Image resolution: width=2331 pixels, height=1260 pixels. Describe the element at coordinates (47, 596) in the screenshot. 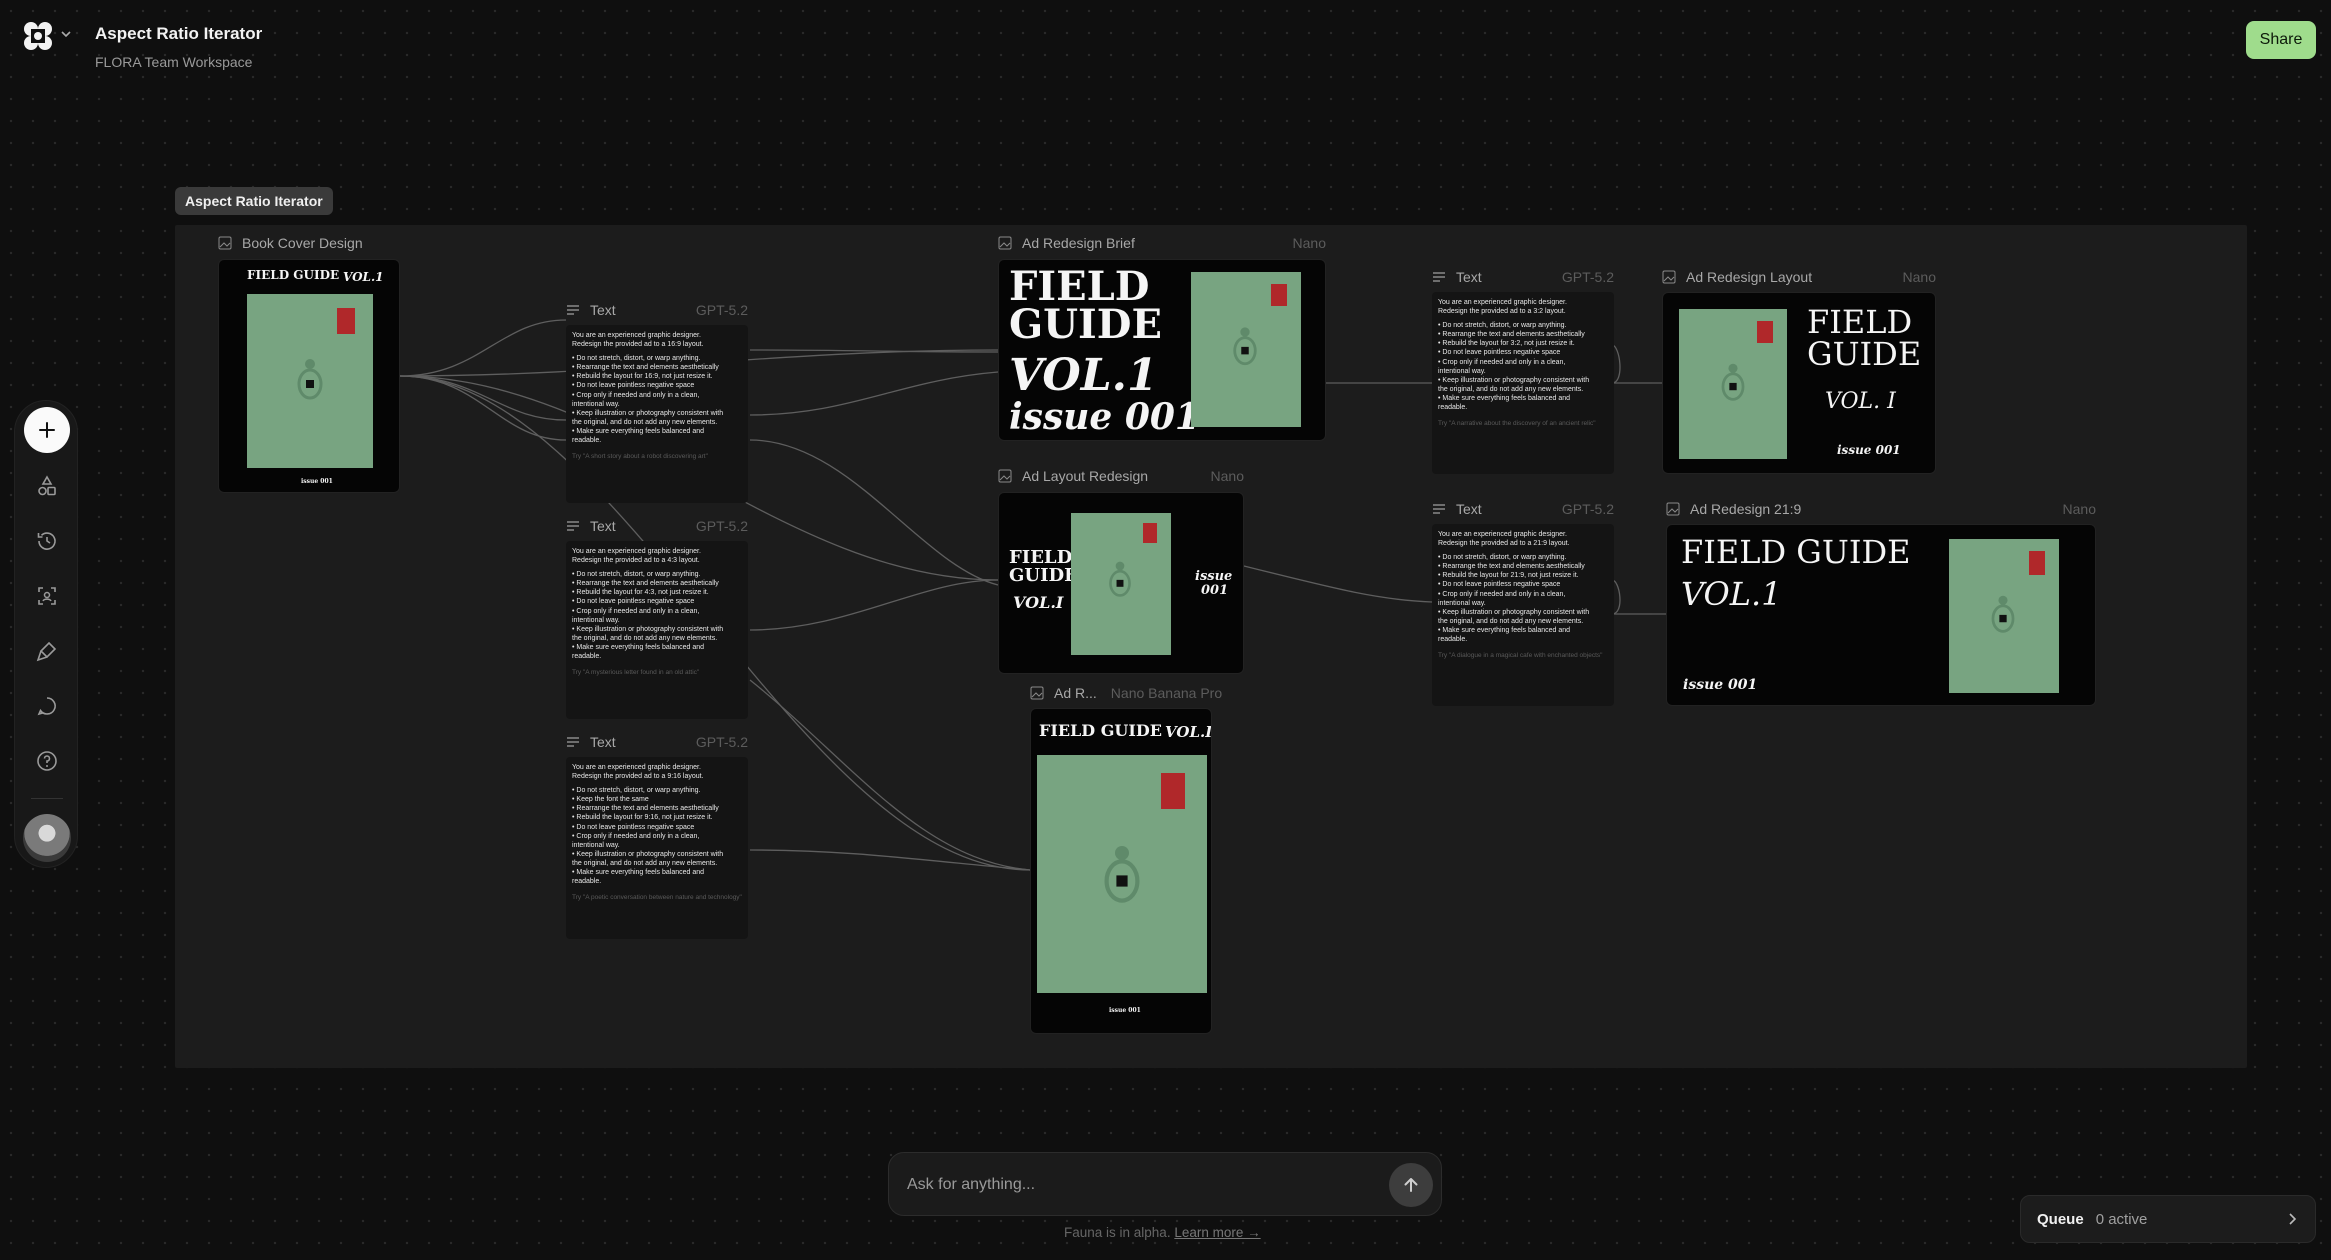

I see `scan-icon` at that location.